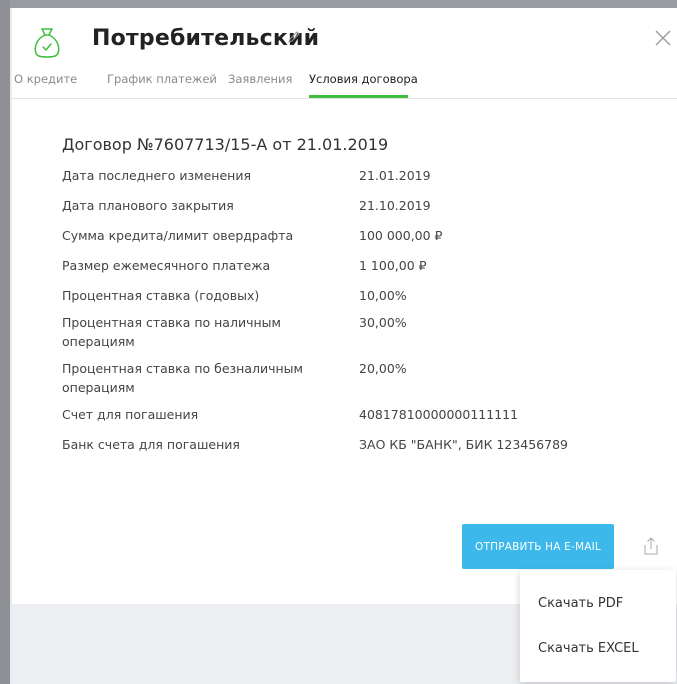  Describe the element at coordinates (463, 444) in the screenshot. I see `row-value: ЗАО КБ "БАНК", БИК 123456789` at that location.